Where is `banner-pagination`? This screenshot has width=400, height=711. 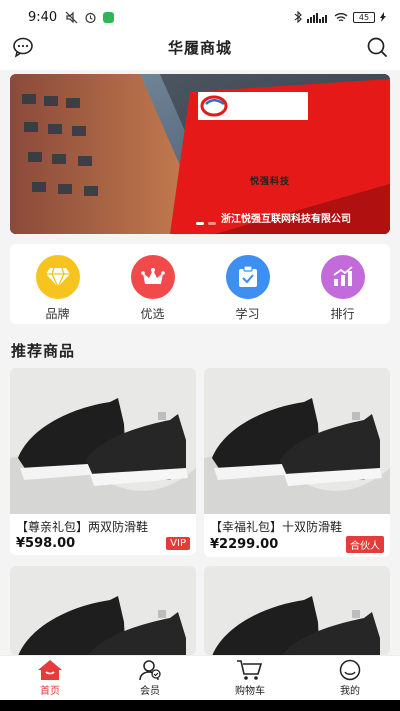
banner-pagination is located at coordinates (206, 223).